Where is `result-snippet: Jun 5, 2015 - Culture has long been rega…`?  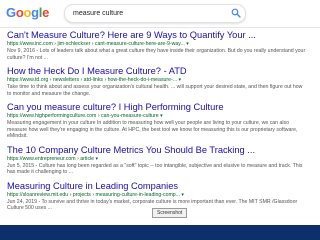 result-snippet: Jun 5, 2015 - Culture has long been rega… is located at coordinates (155, 169).